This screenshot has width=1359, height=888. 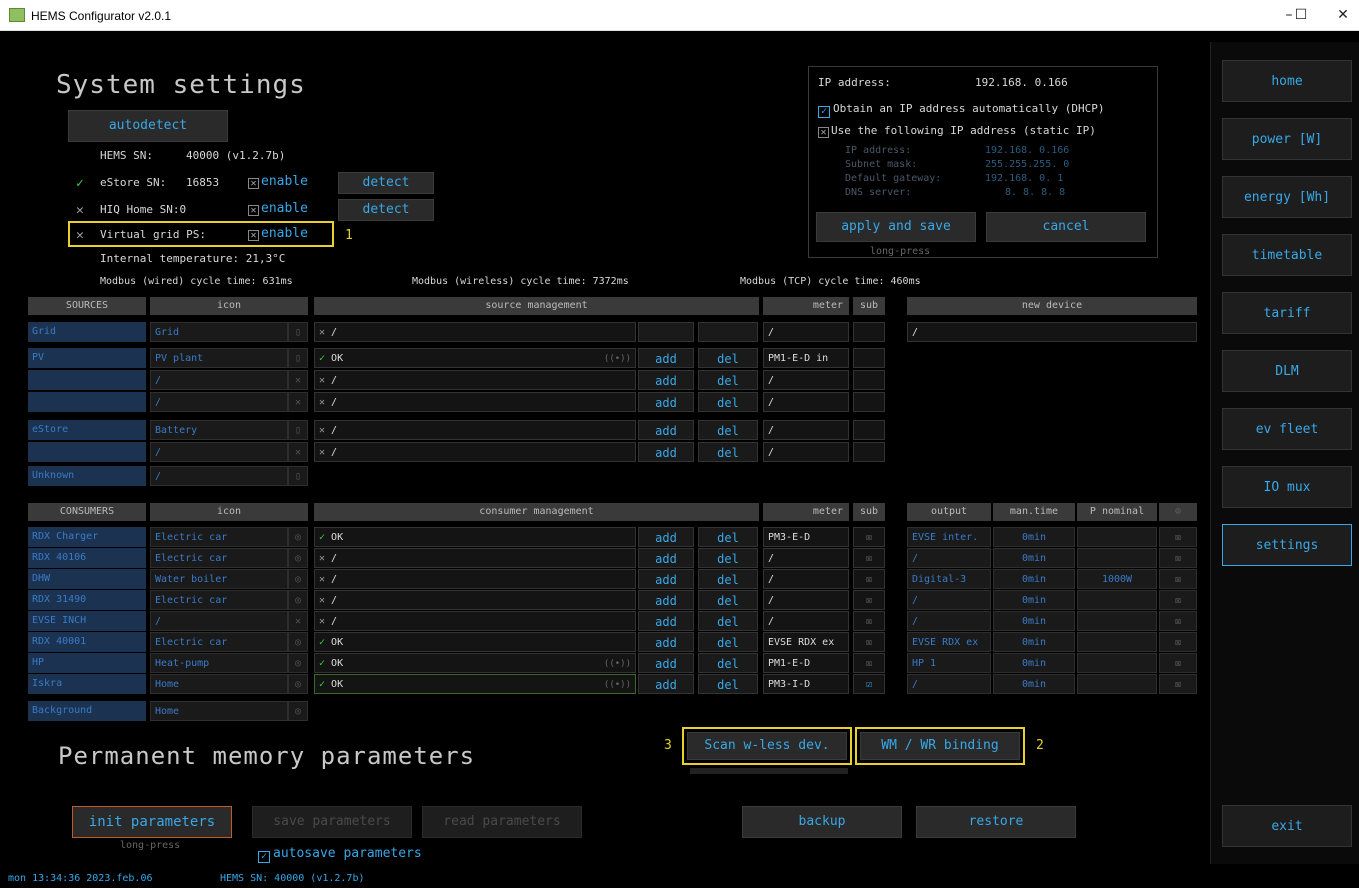 I want to click on meter-cell: EVSE RDX ex, so click(x=806, y=642).